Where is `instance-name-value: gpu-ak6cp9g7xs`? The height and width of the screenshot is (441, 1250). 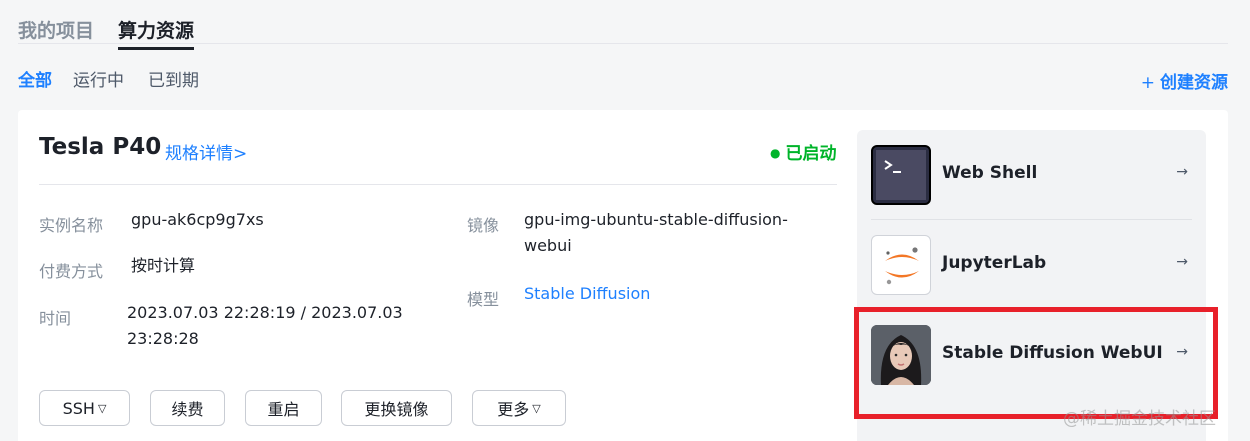 instance-name-value: gpu-ak6cp9g7xs is located at coordinates (197, 219).